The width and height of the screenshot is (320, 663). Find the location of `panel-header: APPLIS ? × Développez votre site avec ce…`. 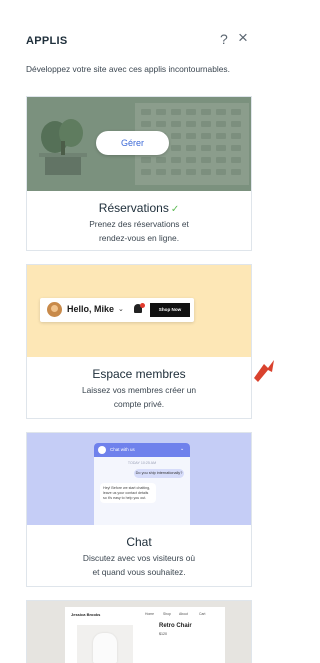

panel-header: APPLIS ? × Développez votre site avec ce… is located at coordinates (136, 50).